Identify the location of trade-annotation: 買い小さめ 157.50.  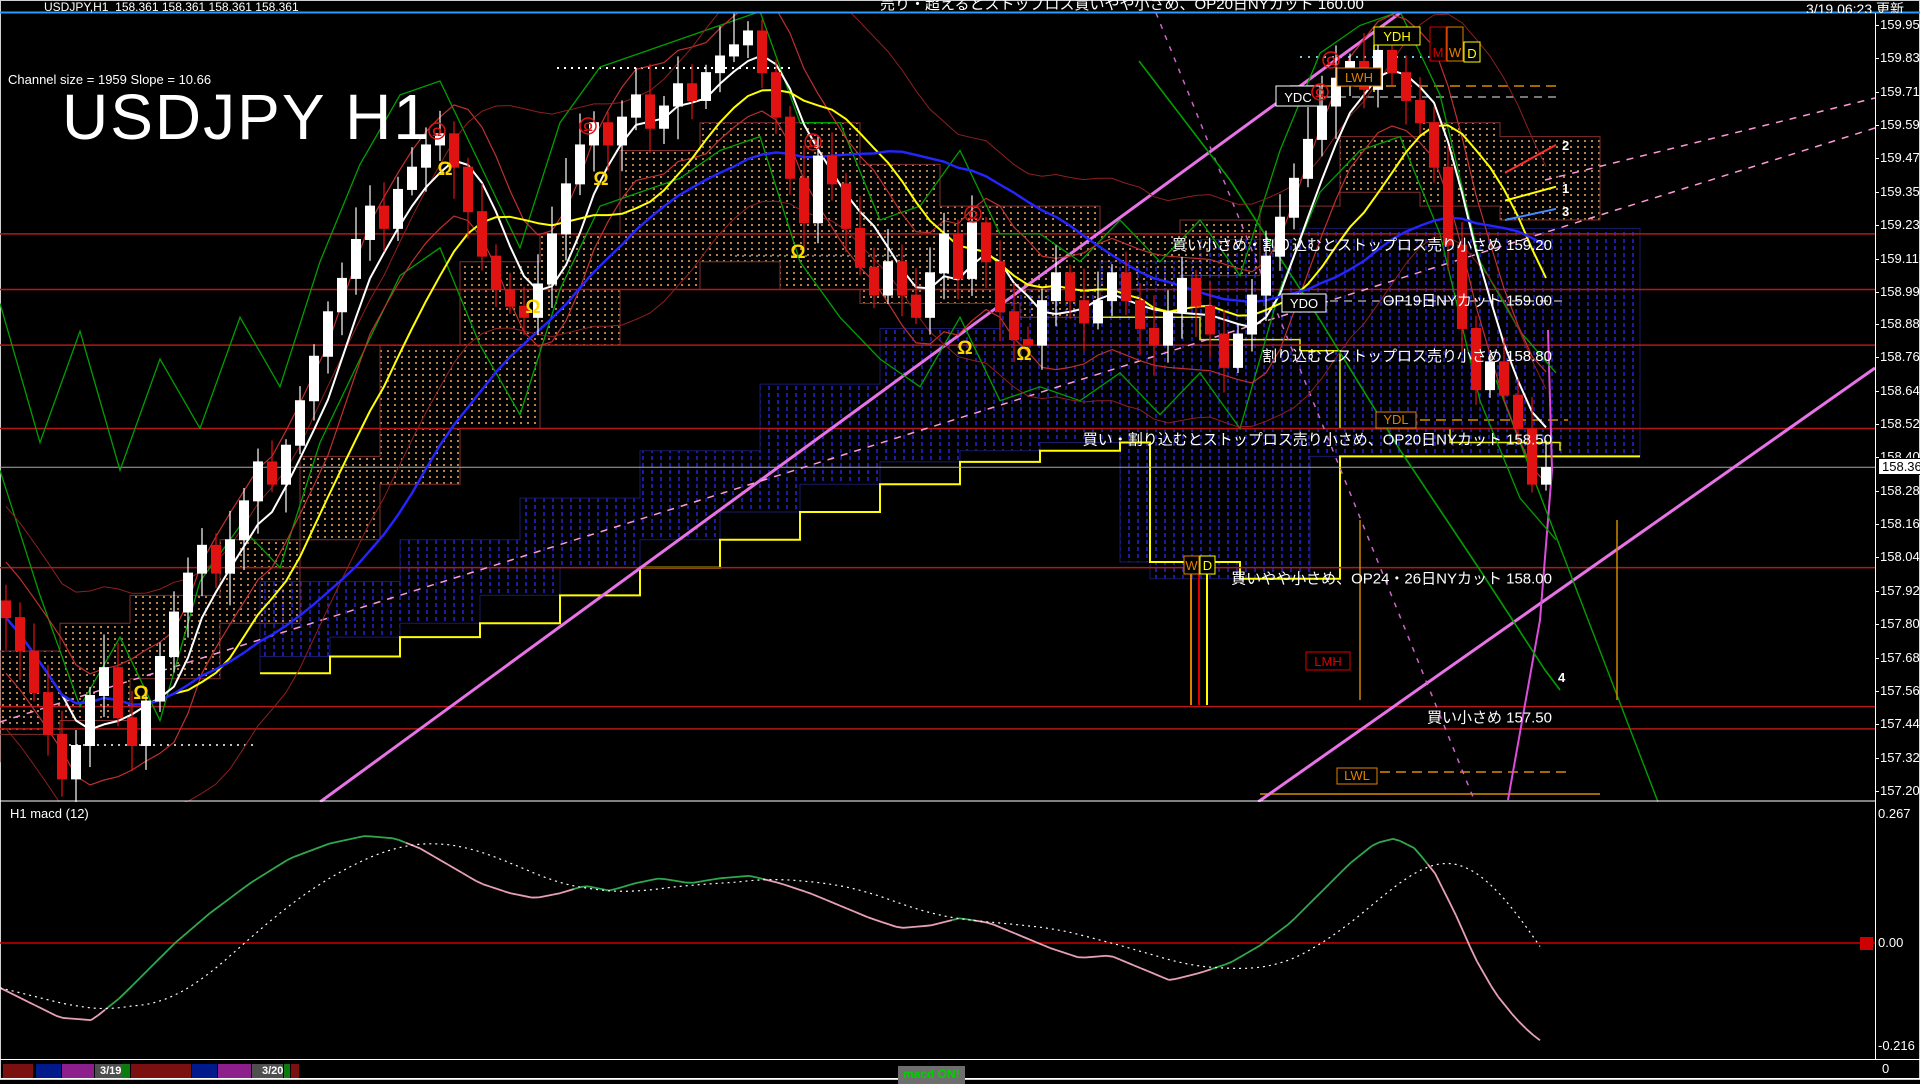
(1489, 718).